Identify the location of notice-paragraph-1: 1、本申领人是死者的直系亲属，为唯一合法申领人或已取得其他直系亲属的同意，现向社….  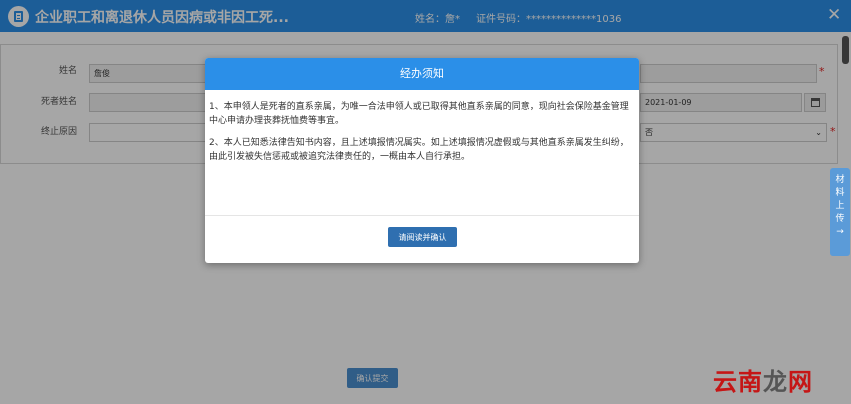
(419, 114).